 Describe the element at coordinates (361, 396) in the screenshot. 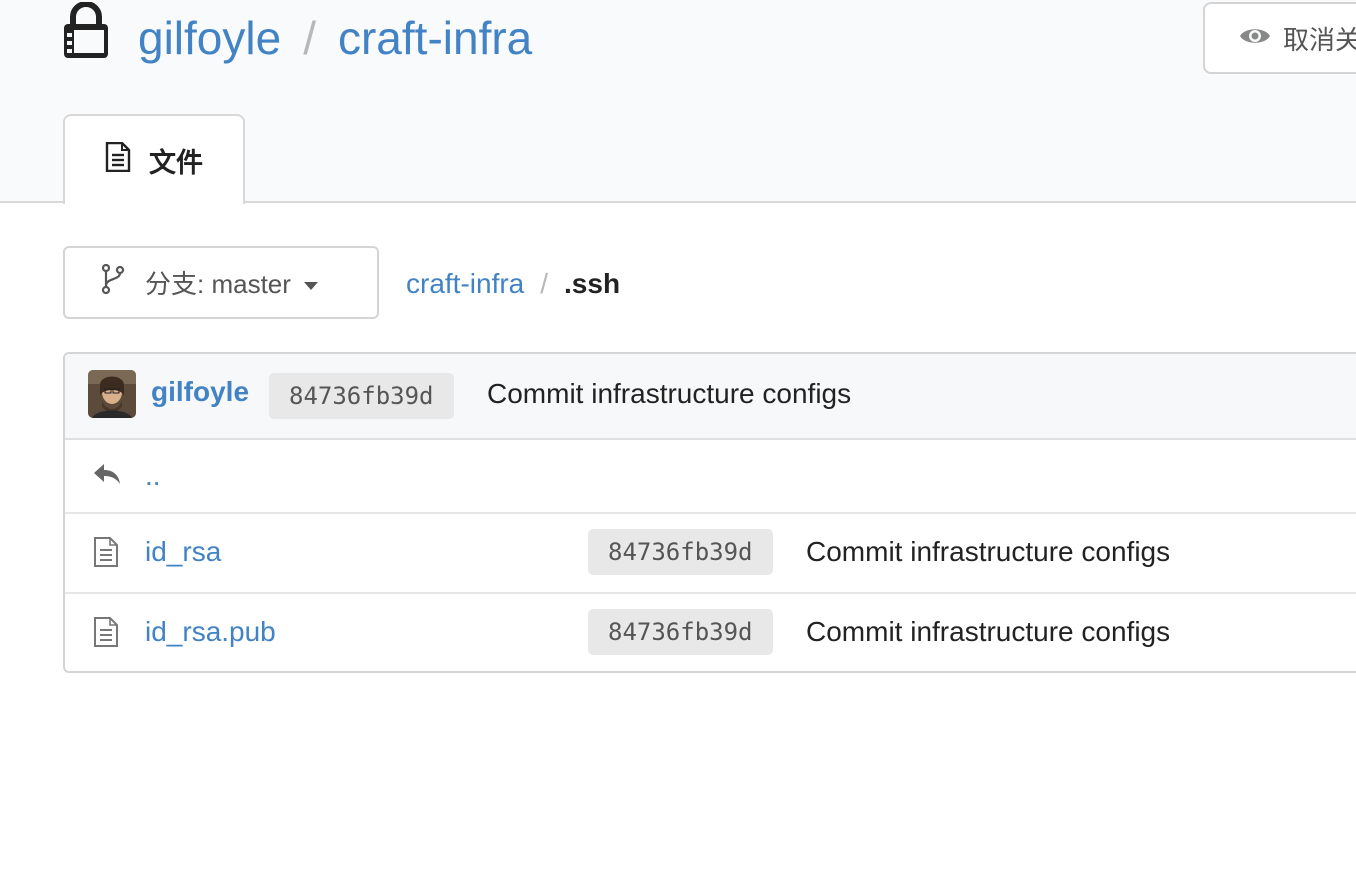

I see `commit-sha-badge: 84736fb39d` at that location.